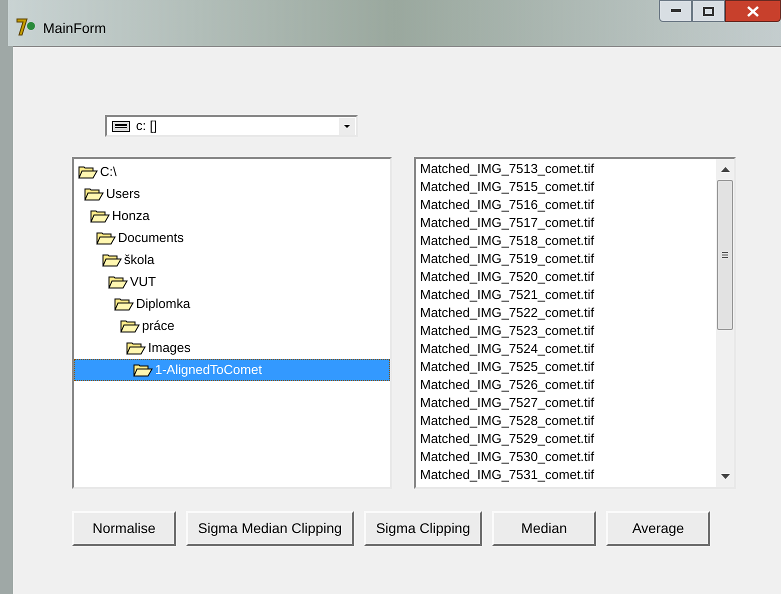  What do you see at coordinates (658, 528) in the screenshot?
I see `action-button: Average` at bounding box center [658, 528].